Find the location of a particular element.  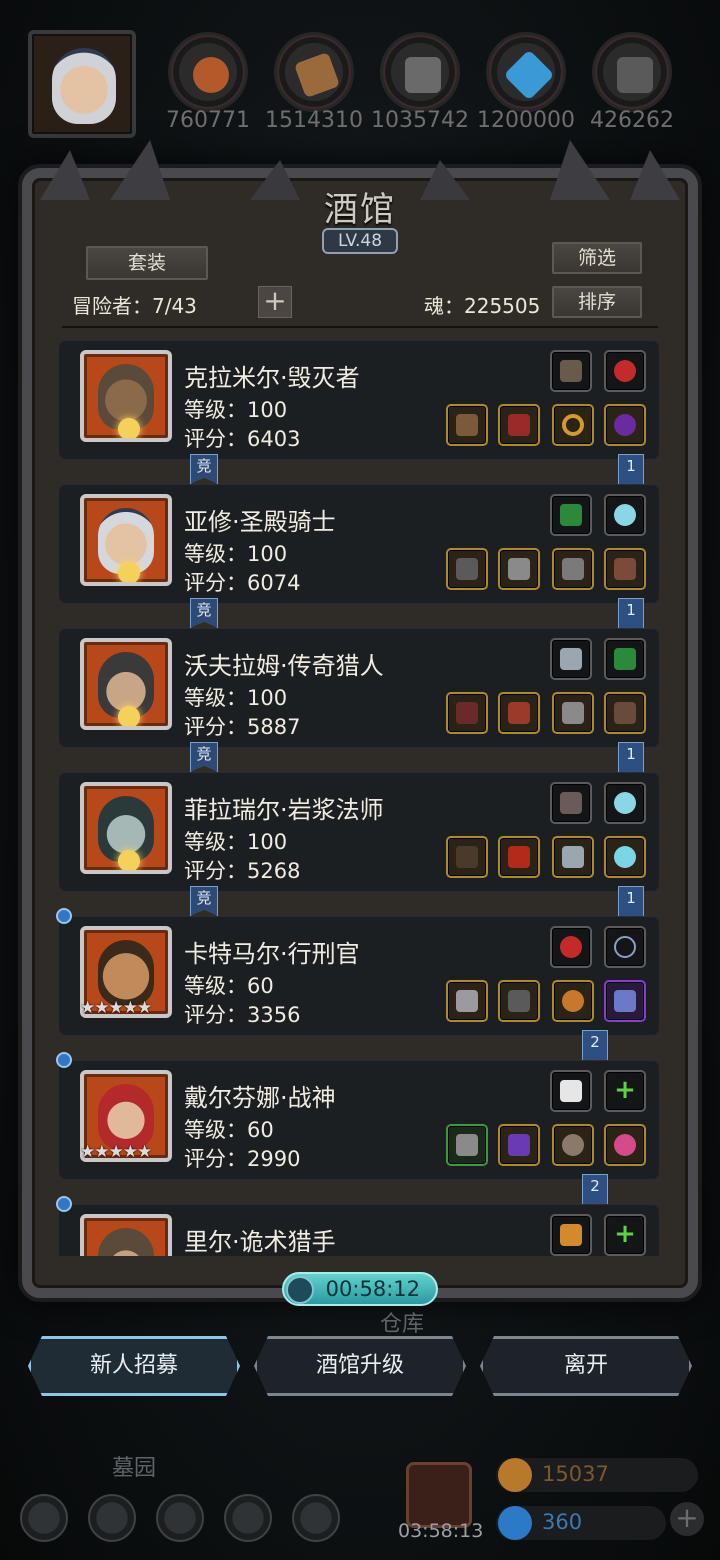

crystal-count: 1200000 is located at coordinates (526, 120).